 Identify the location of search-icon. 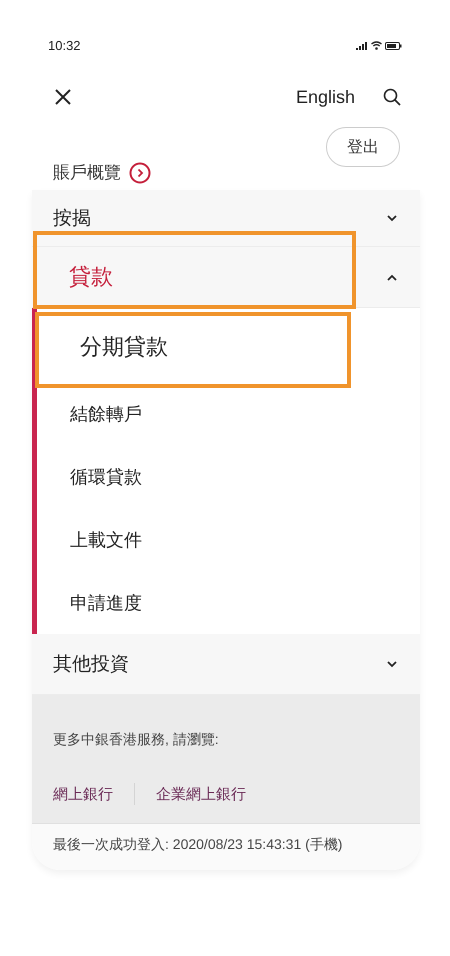
(392, 97).